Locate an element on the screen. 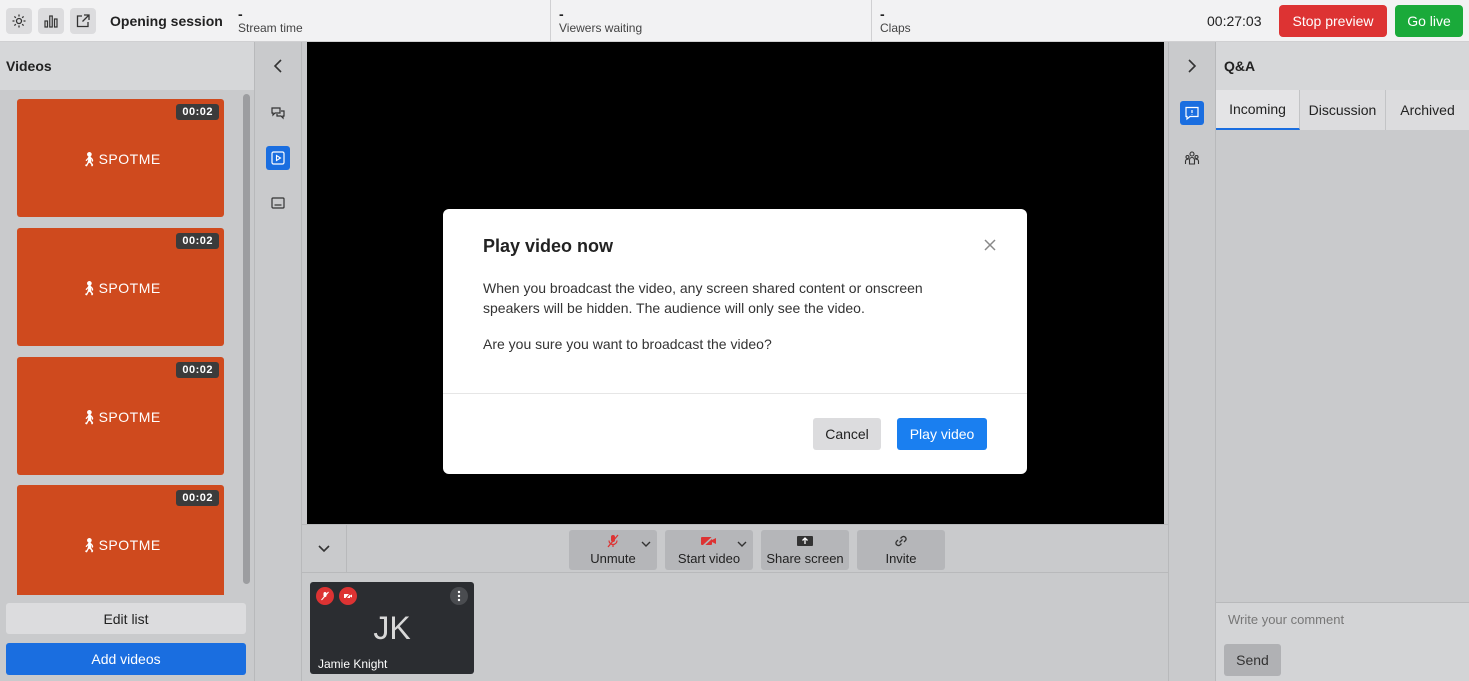 This screenshot has width=1469, height=681. speaker-more-button is located at coordinates (459, 596).